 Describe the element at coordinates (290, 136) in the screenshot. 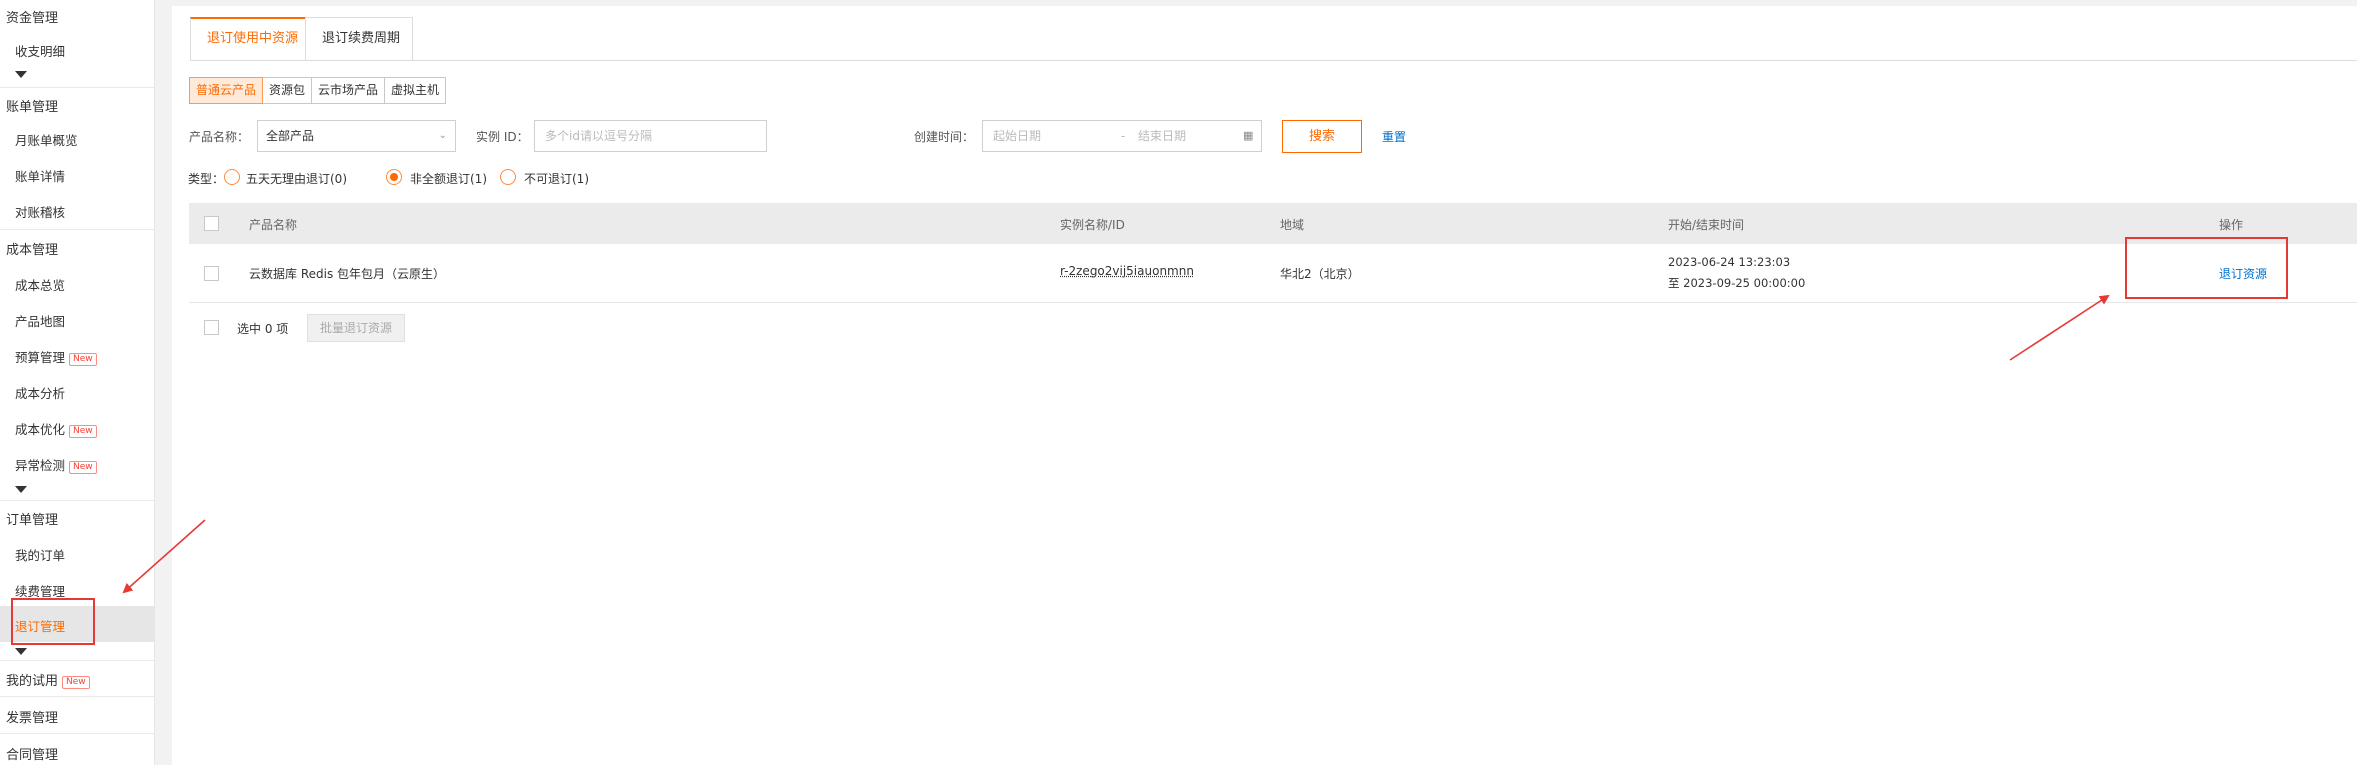

I see `product-select-value: 全部产品` at that location.